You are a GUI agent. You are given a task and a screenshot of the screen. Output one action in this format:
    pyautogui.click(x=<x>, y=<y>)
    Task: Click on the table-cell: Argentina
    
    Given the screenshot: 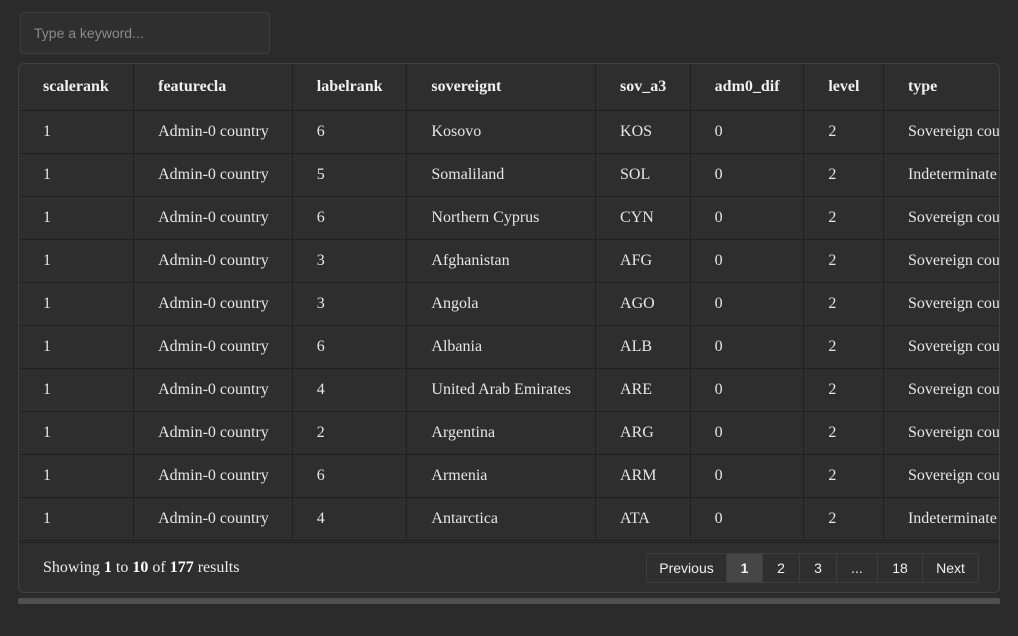 What is the action you would take?
    pyautogui.click(x=501, y=433)
    